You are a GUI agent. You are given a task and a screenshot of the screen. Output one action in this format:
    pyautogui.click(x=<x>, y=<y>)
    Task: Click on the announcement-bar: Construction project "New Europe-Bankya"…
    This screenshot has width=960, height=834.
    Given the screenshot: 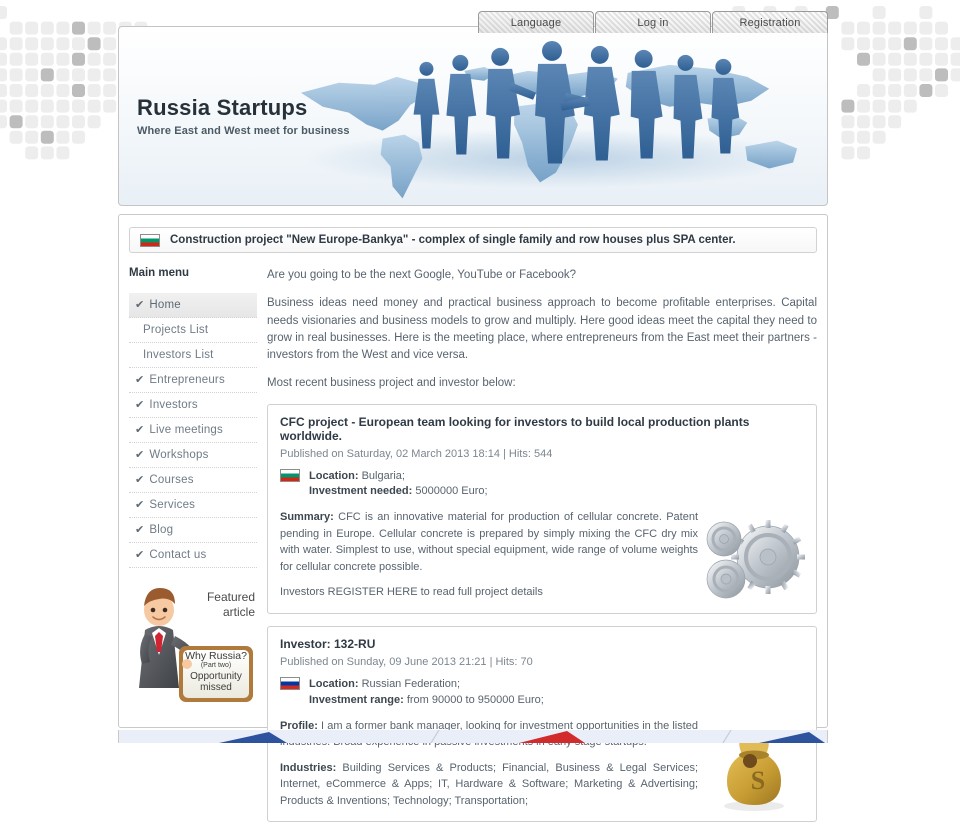 What is the action you would take?
    pyautogui.click(x=473, y=240)
    